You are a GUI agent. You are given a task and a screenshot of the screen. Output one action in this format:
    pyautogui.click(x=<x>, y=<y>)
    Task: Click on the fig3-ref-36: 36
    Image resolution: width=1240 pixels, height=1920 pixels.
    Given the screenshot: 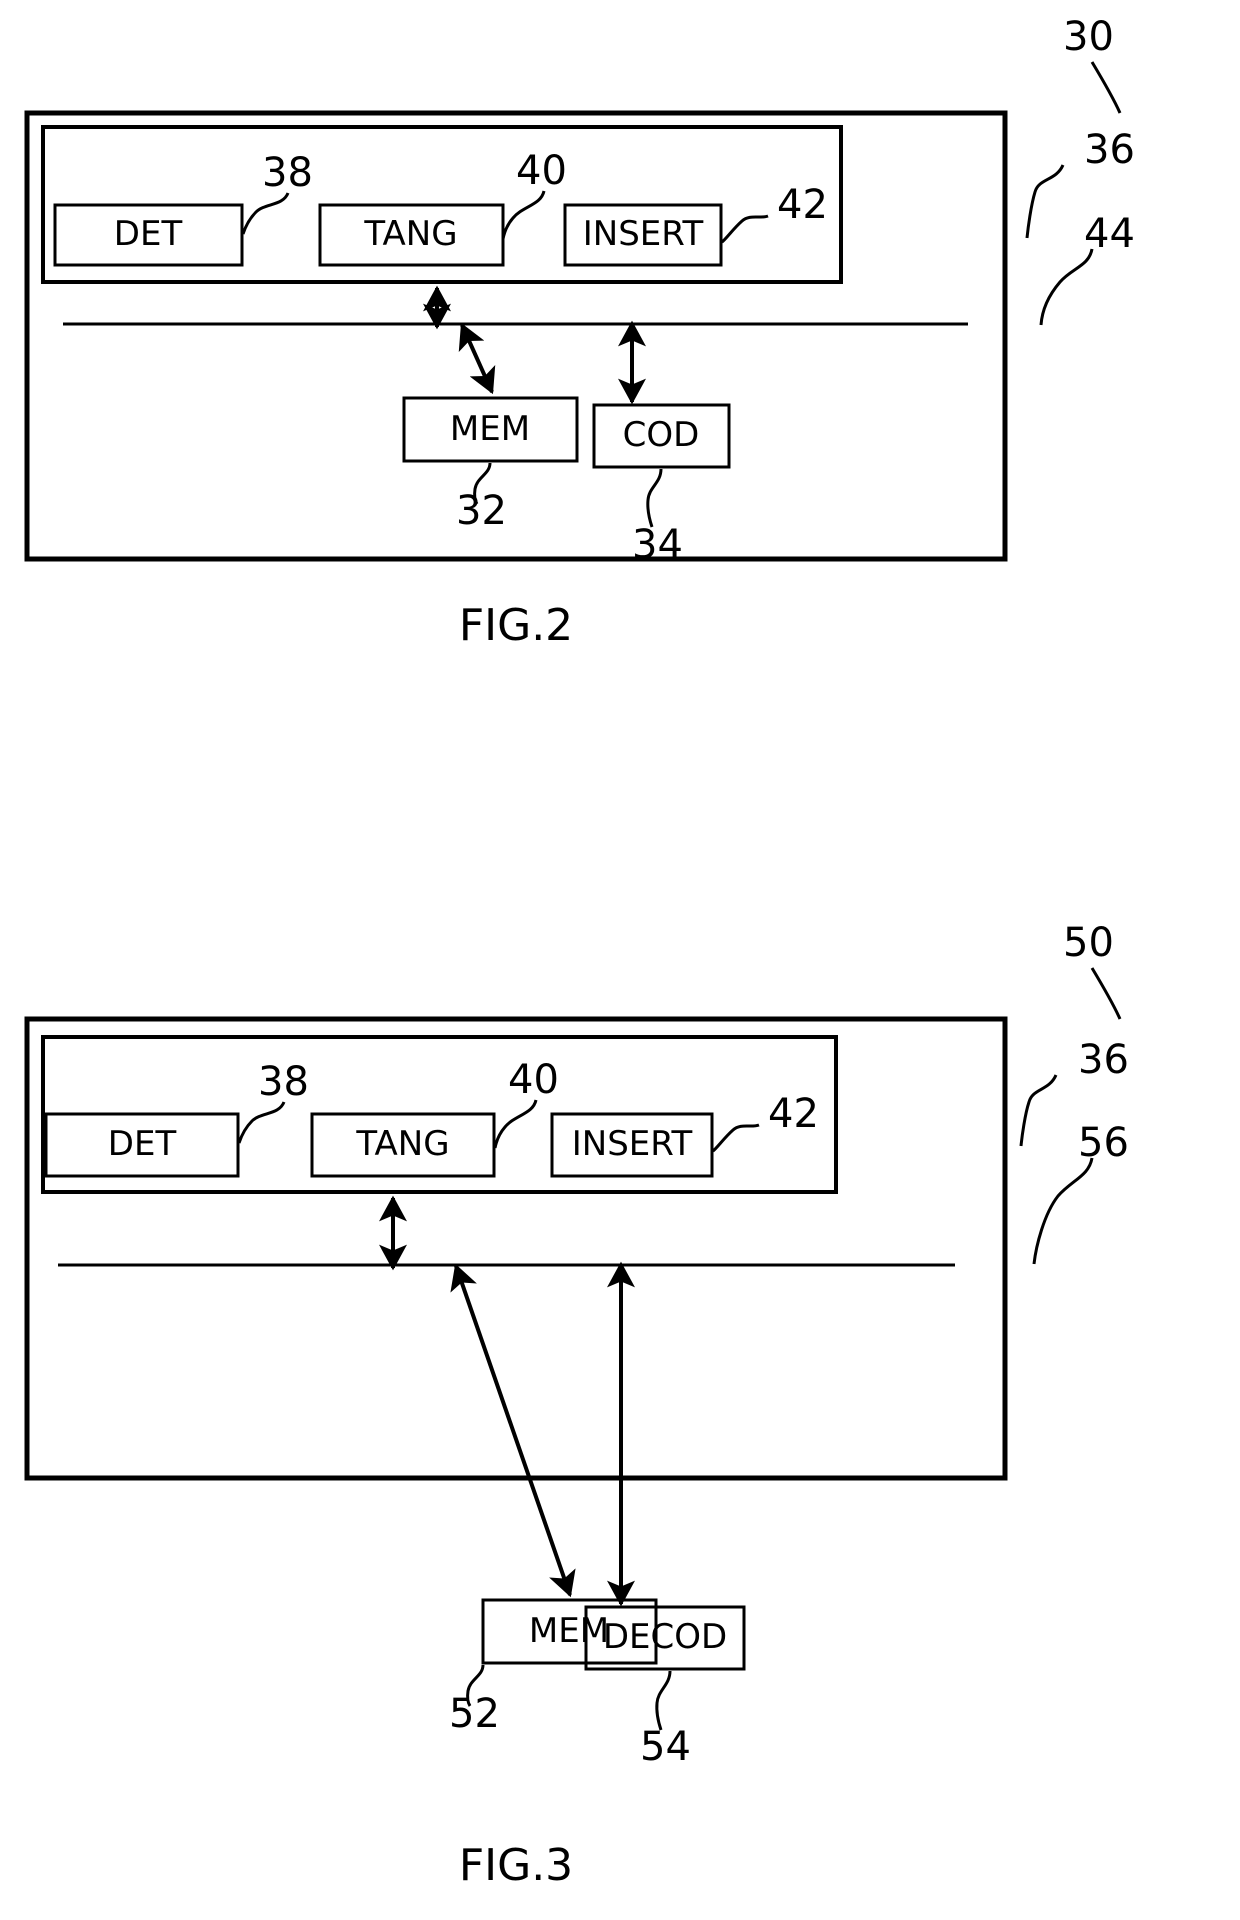 What is the action you would take?
    pyautogui.click(x=1103, y=1060)
    